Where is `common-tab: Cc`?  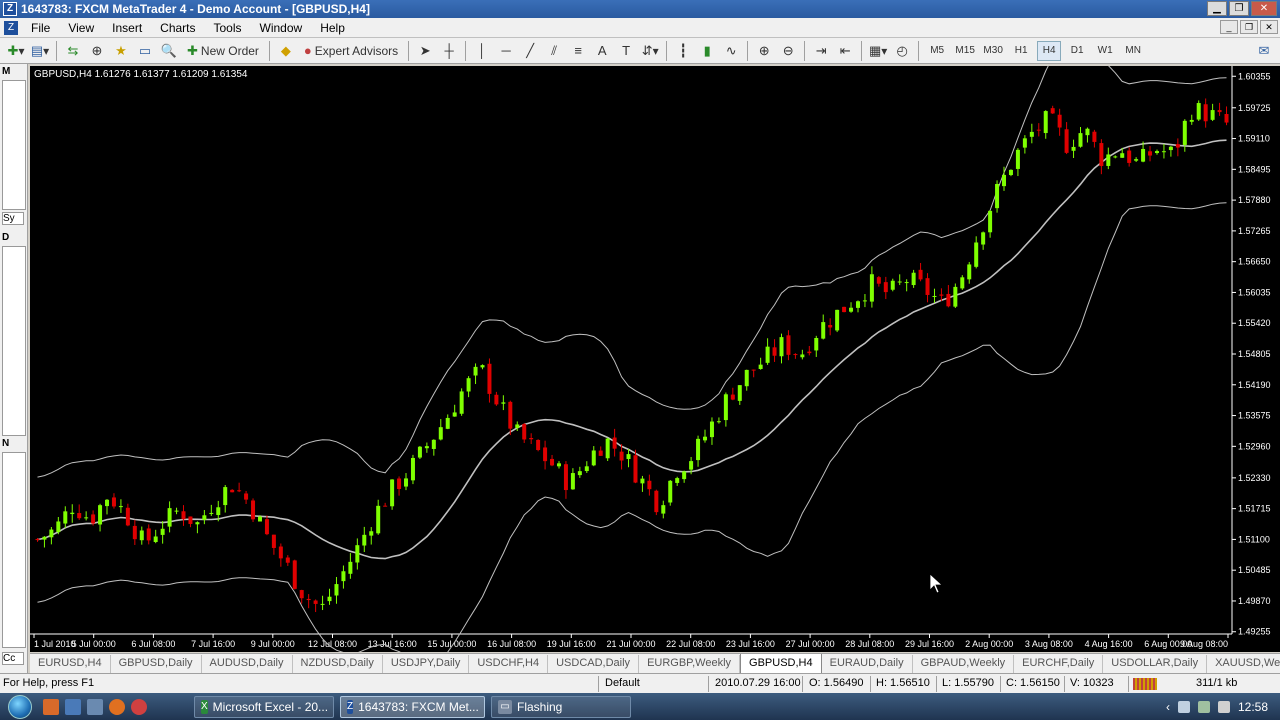 common-tab: Cc is located at coordinates (13, 658).